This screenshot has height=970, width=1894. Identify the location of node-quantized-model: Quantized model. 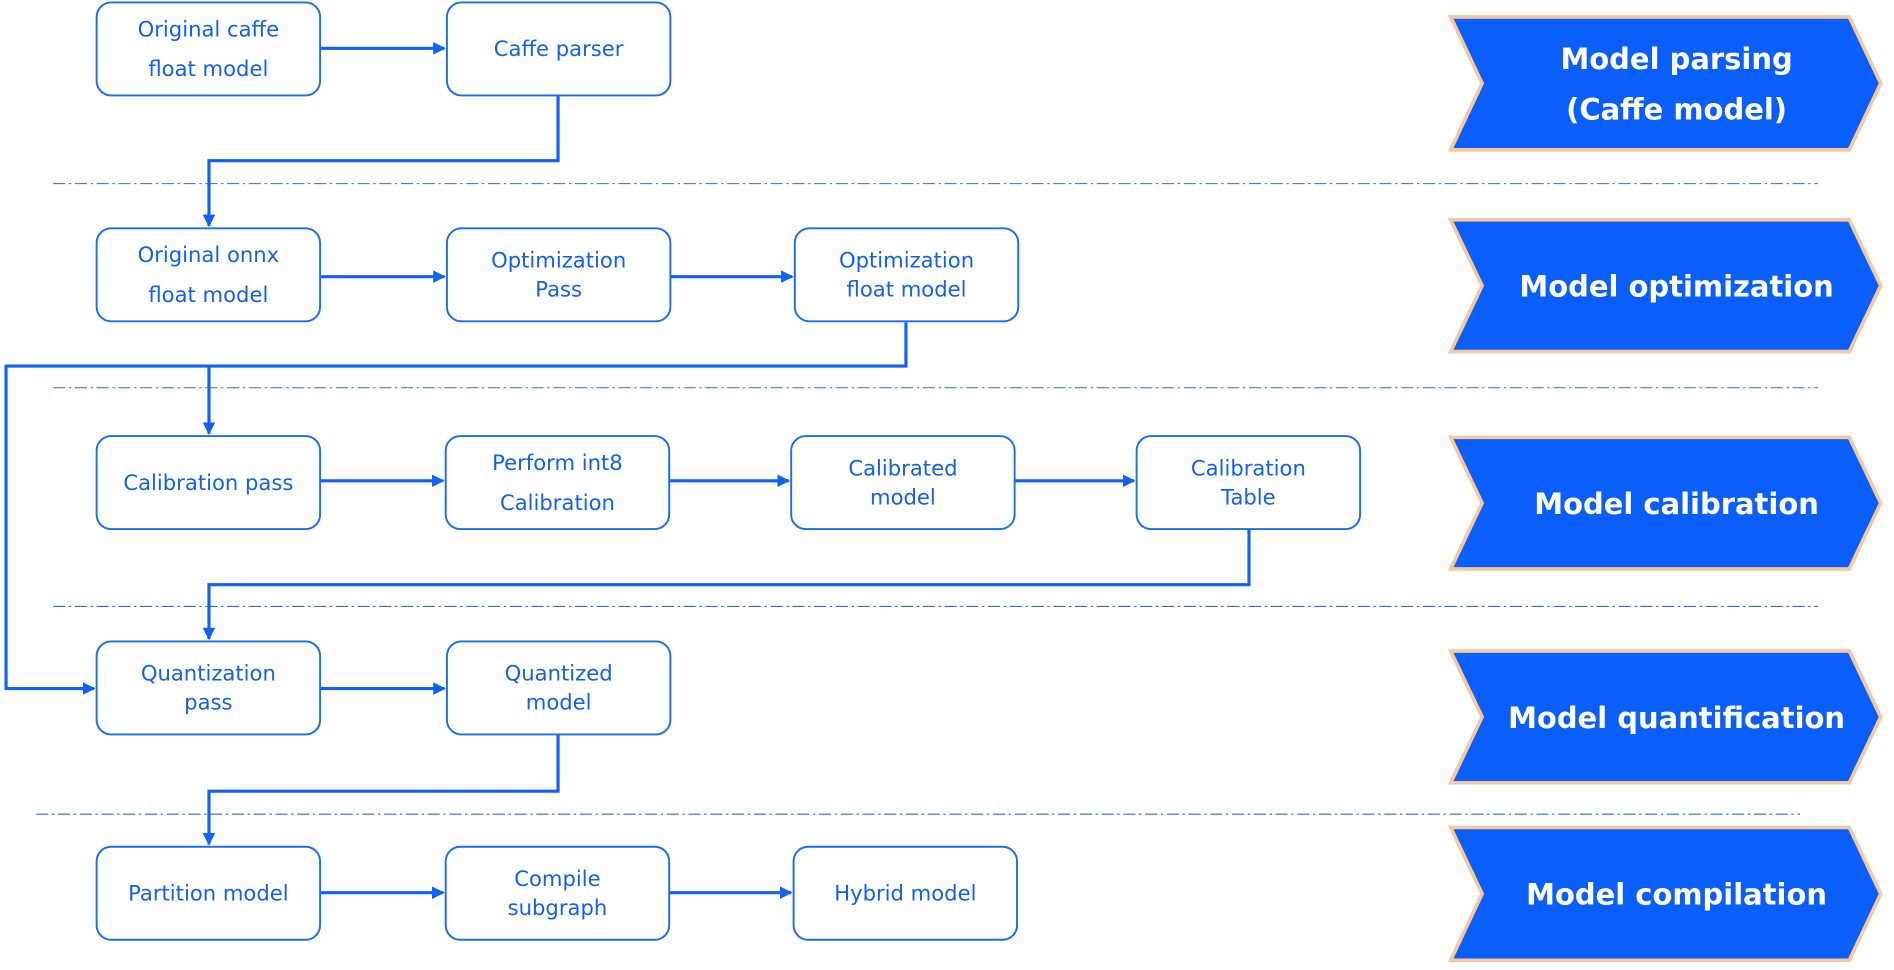
(558, 688).